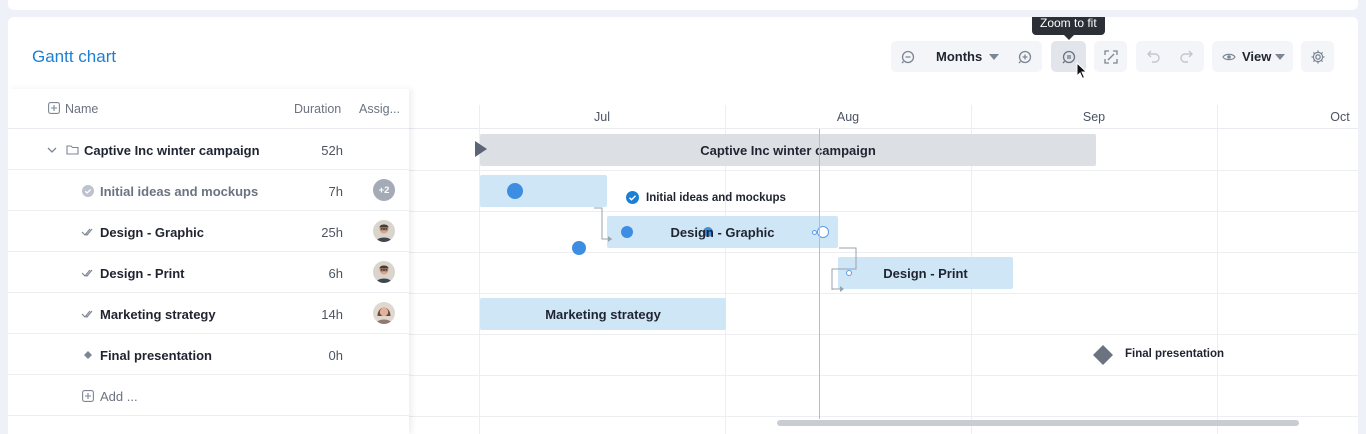 This screenshot has width=1366, height=434. Describe the element at coordinates (208, 231) in the screenshot. I see `task-row: Design - Graphic 25h` at that location.